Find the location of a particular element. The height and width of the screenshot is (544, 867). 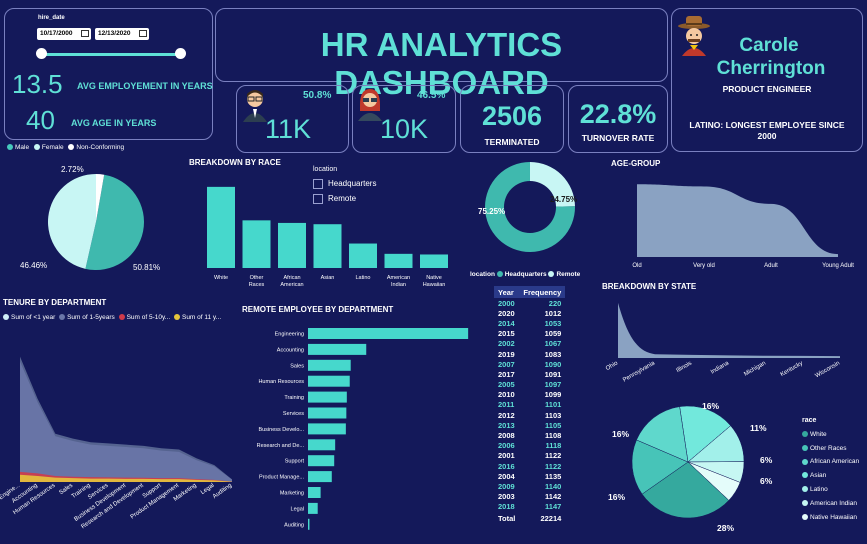

table-row: 2012 1103 is located at coordinates (529, 415).